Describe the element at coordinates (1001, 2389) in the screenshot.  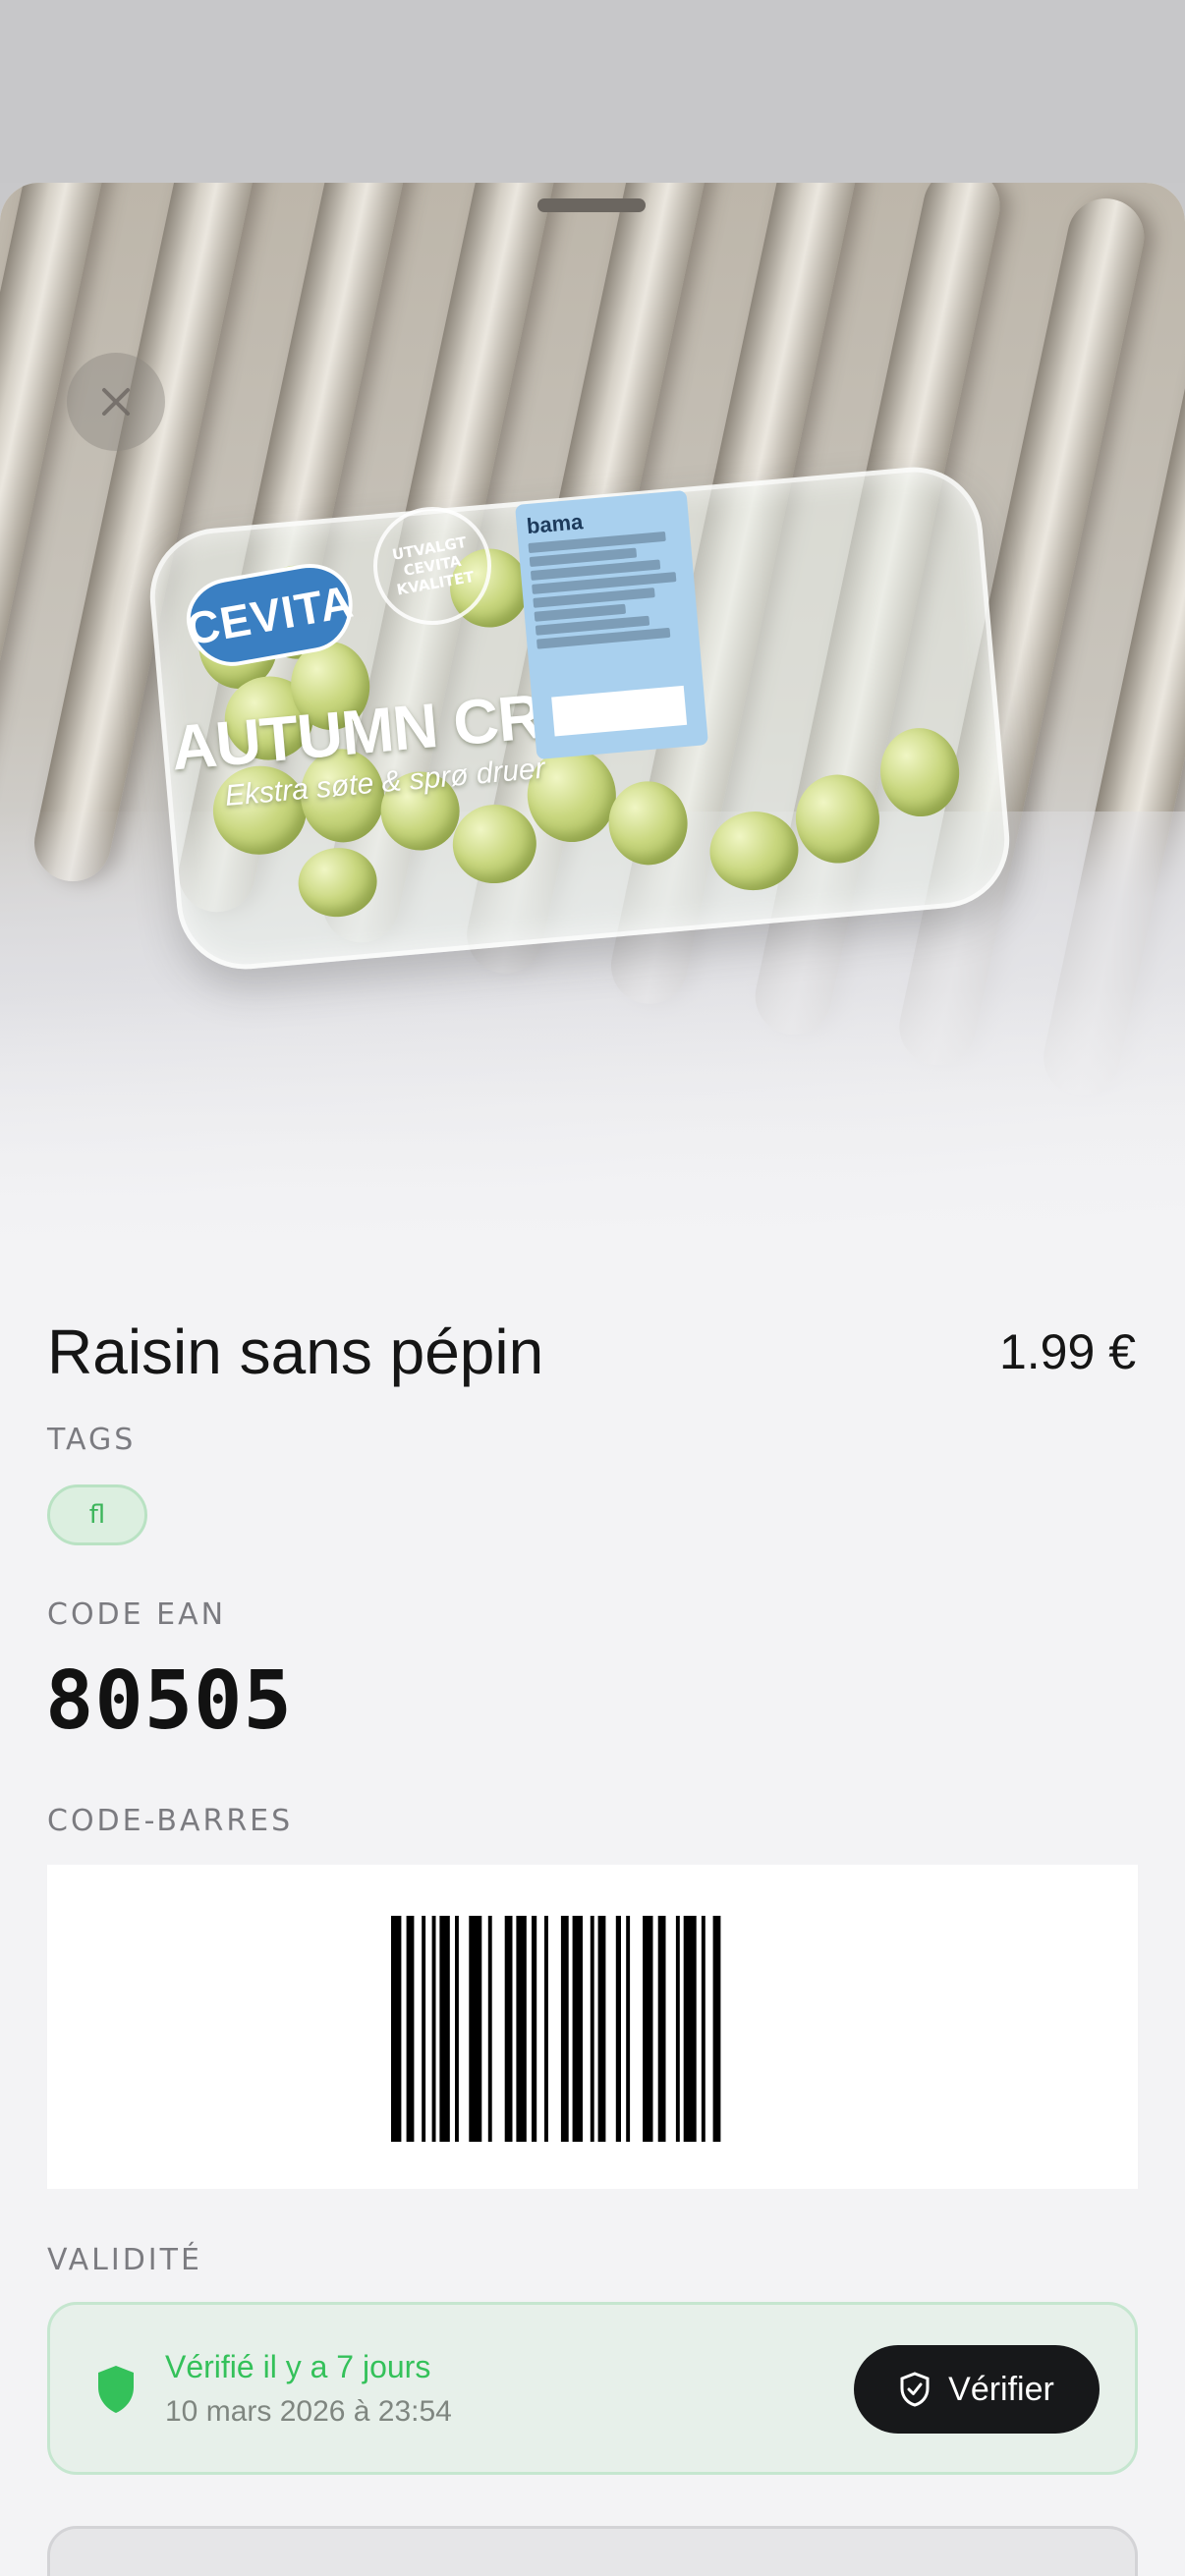
I see `verify-button-label: Vérifier` at that location.